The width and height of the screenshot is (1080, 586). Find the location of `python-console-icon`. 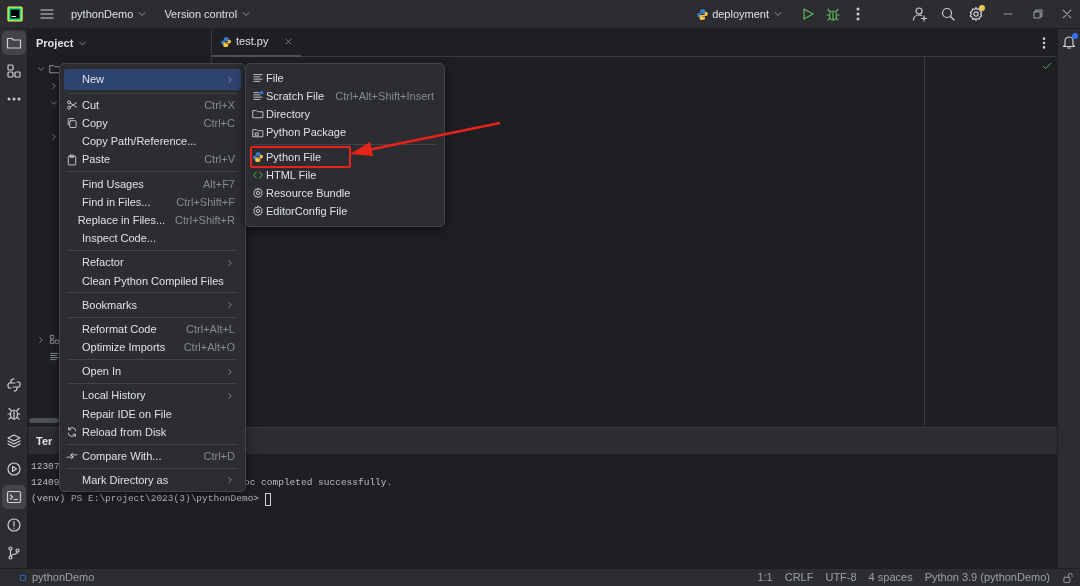

python-console-icon is located at coordinates (13, 385).